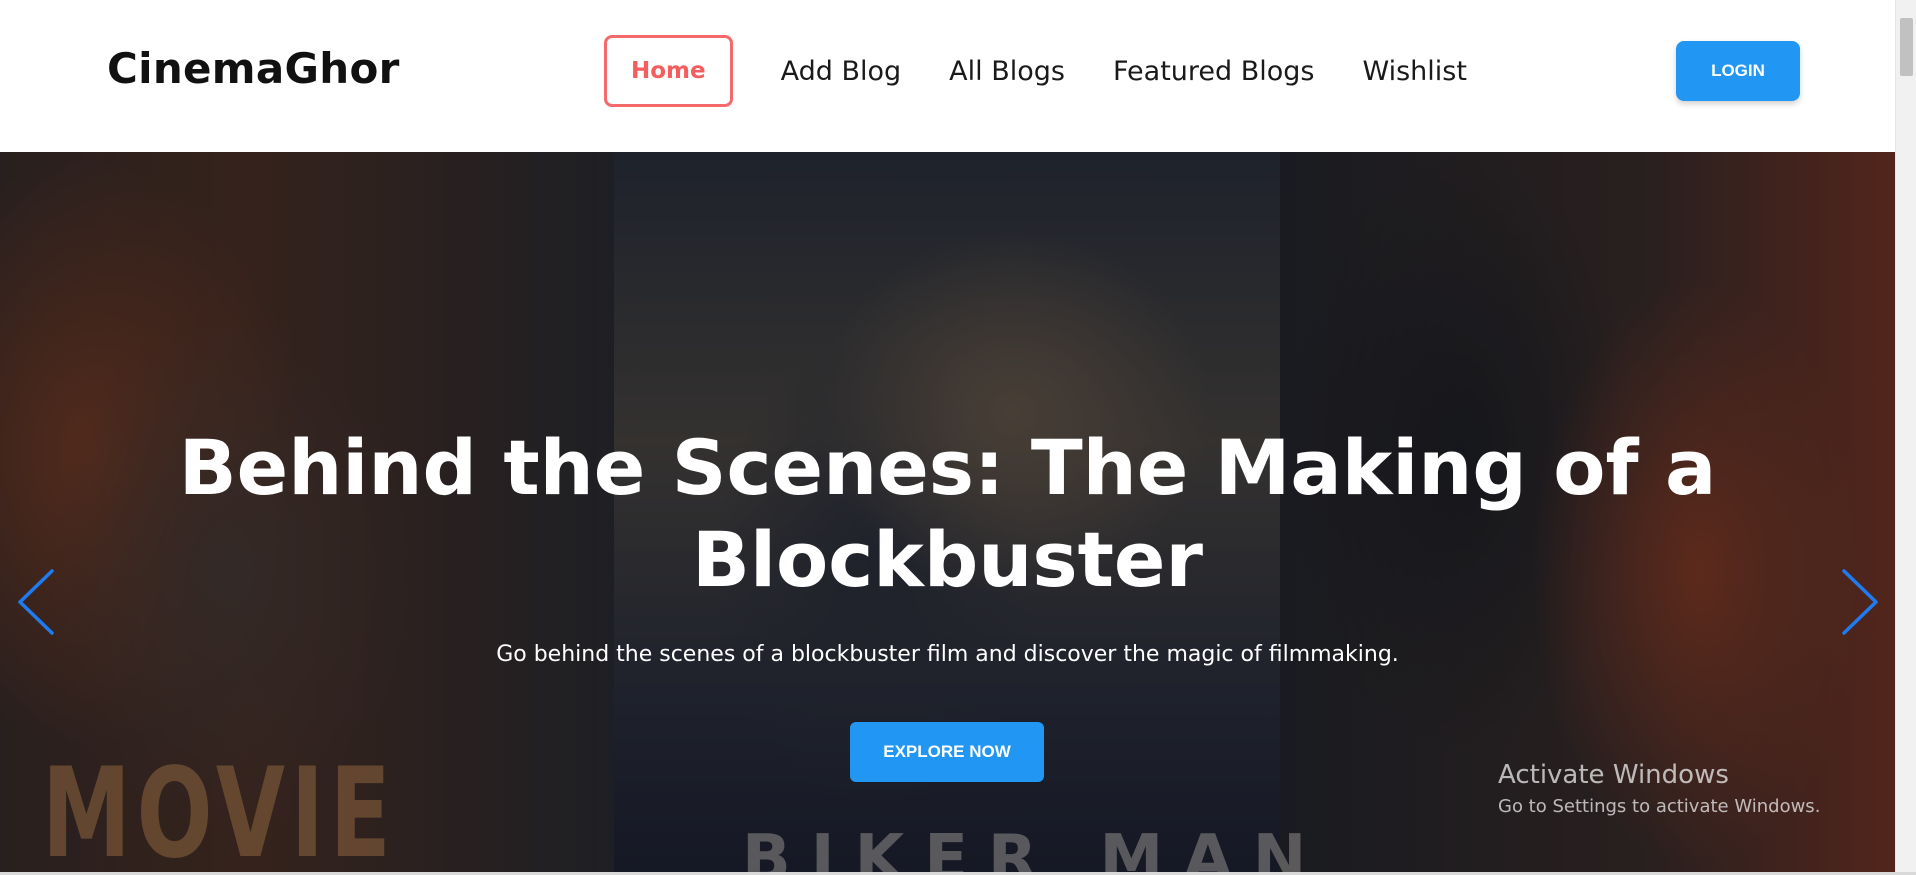 Image resolution: width=1916 pixels, height=875 pixels. Describe the element at coordinates (1906, 47) in the screenshot. I see `scrollbar-thumb` at that location.